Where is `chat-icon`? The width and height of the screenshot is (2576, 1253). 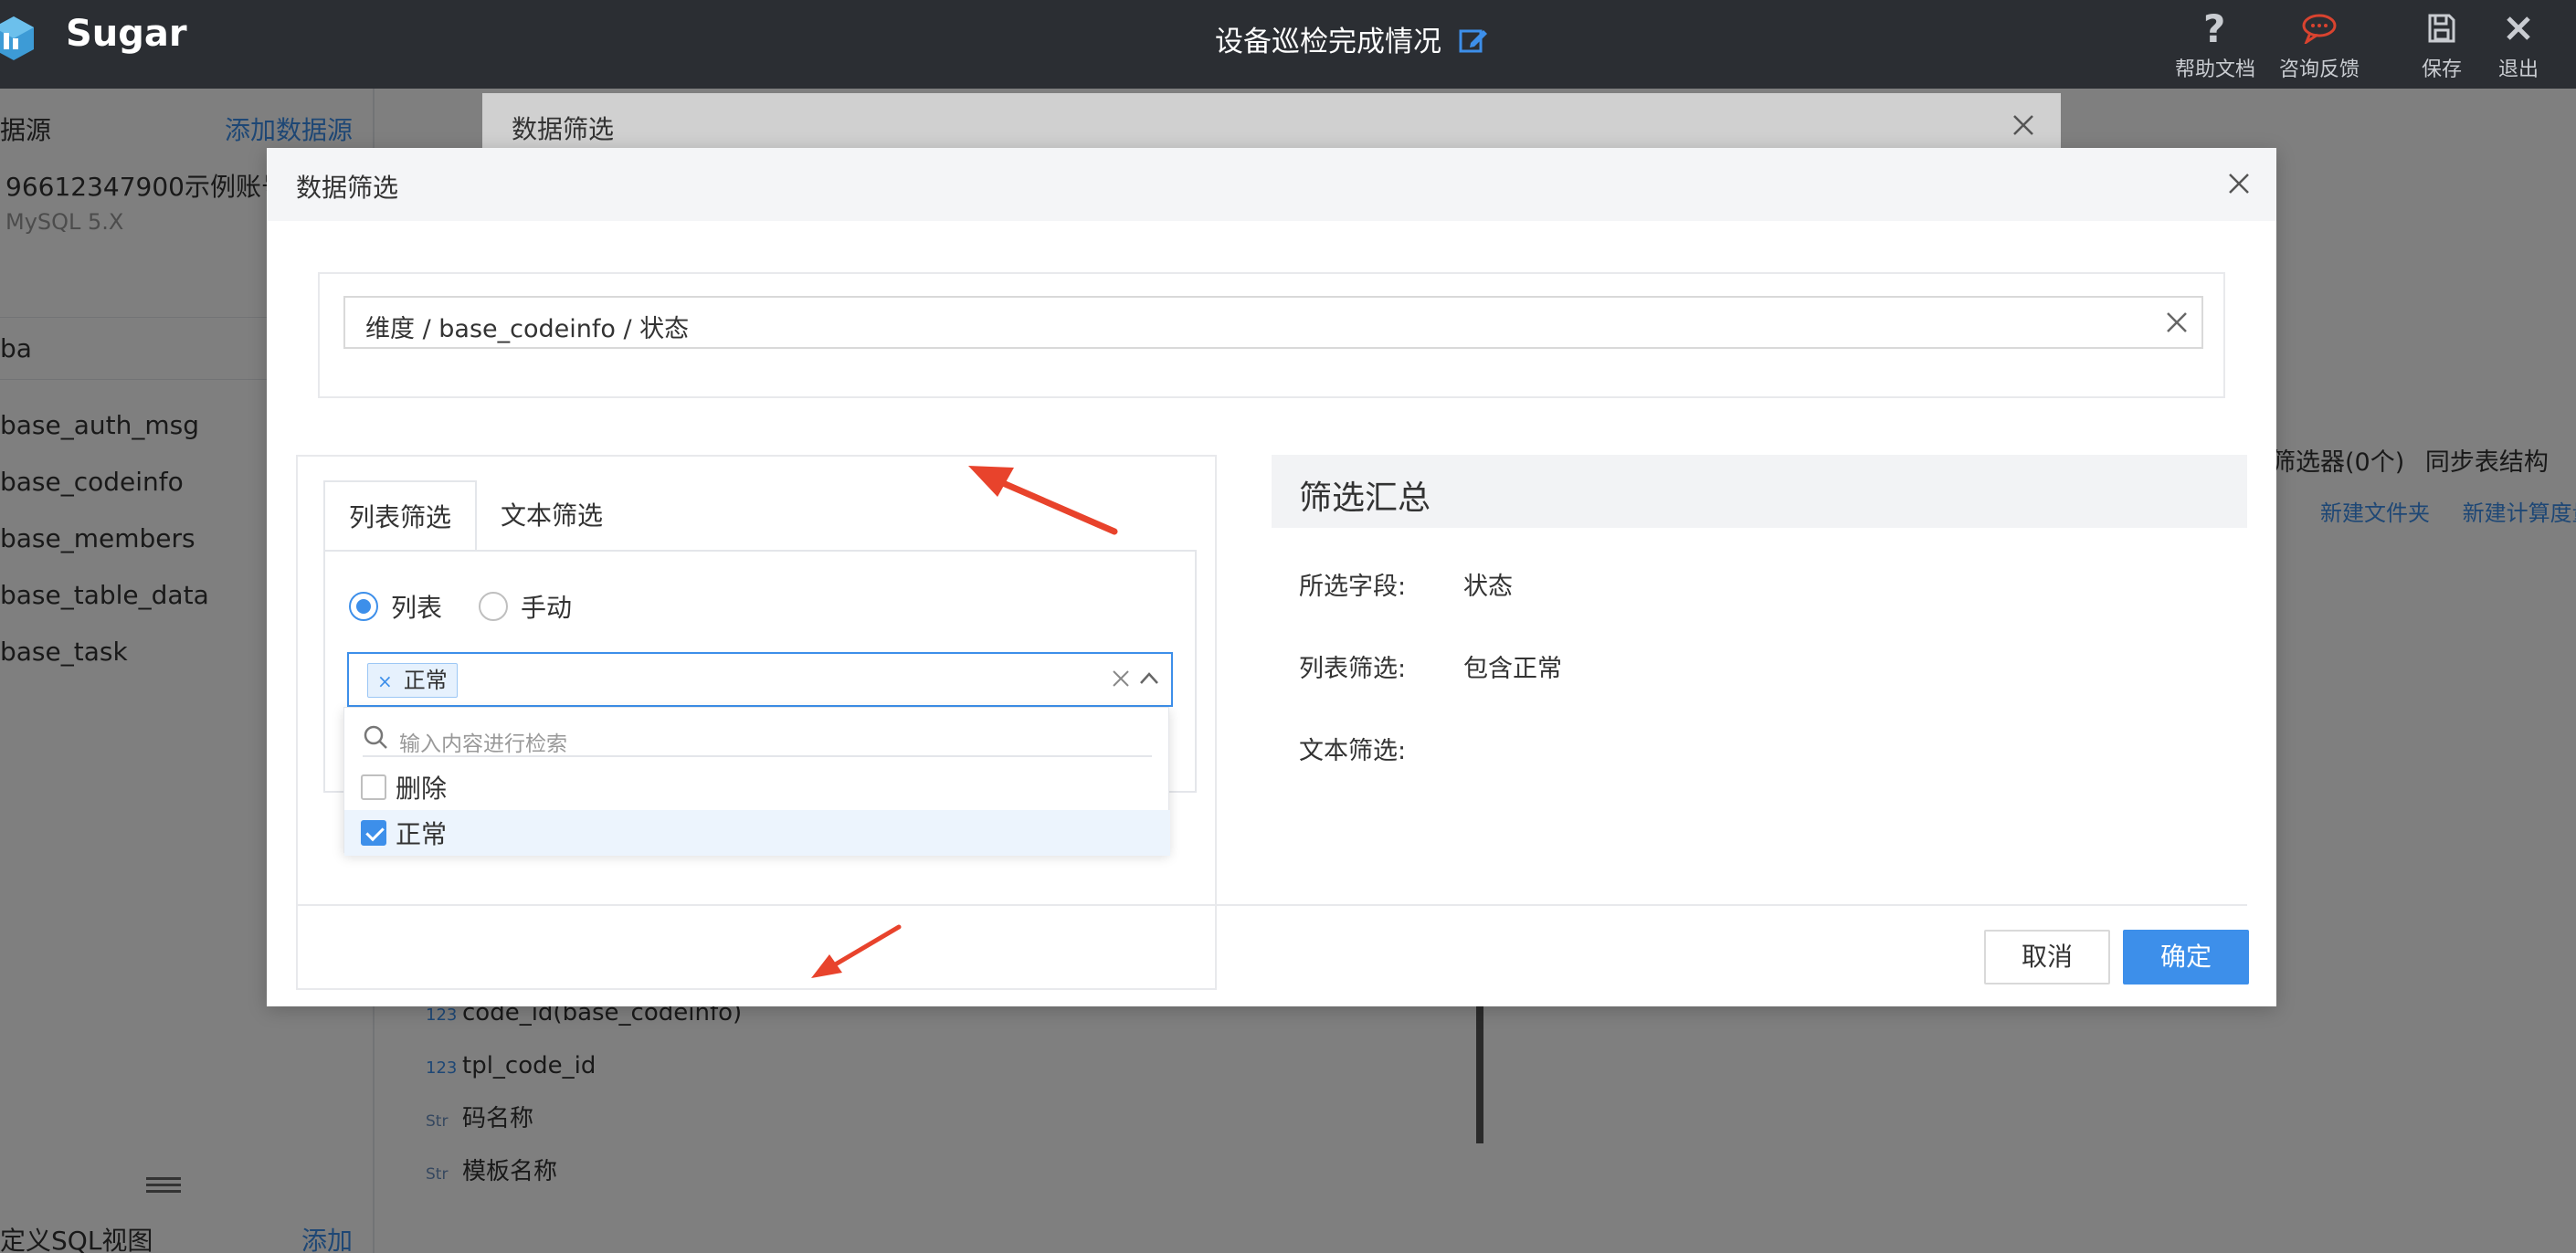
chat-icon is located at coordinates (2319, 28).